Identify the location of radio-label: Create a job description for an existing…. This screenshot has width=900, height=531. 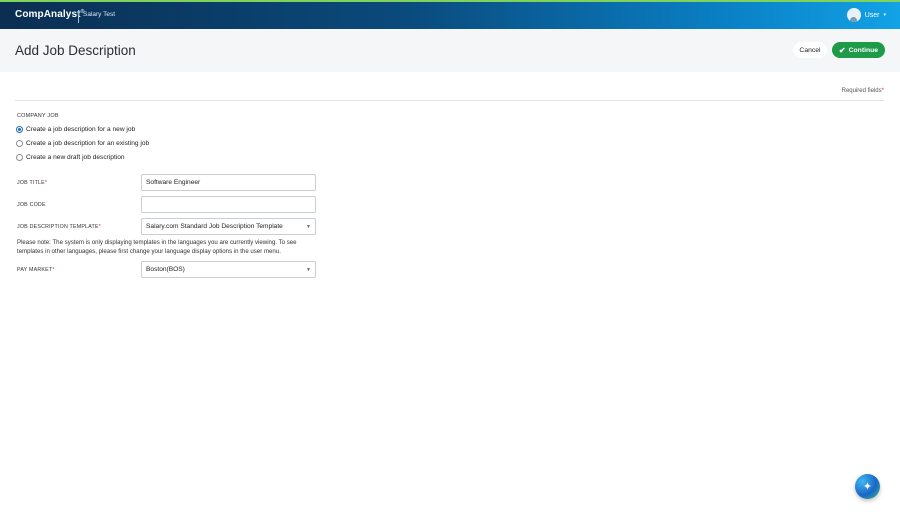
(88, 143).